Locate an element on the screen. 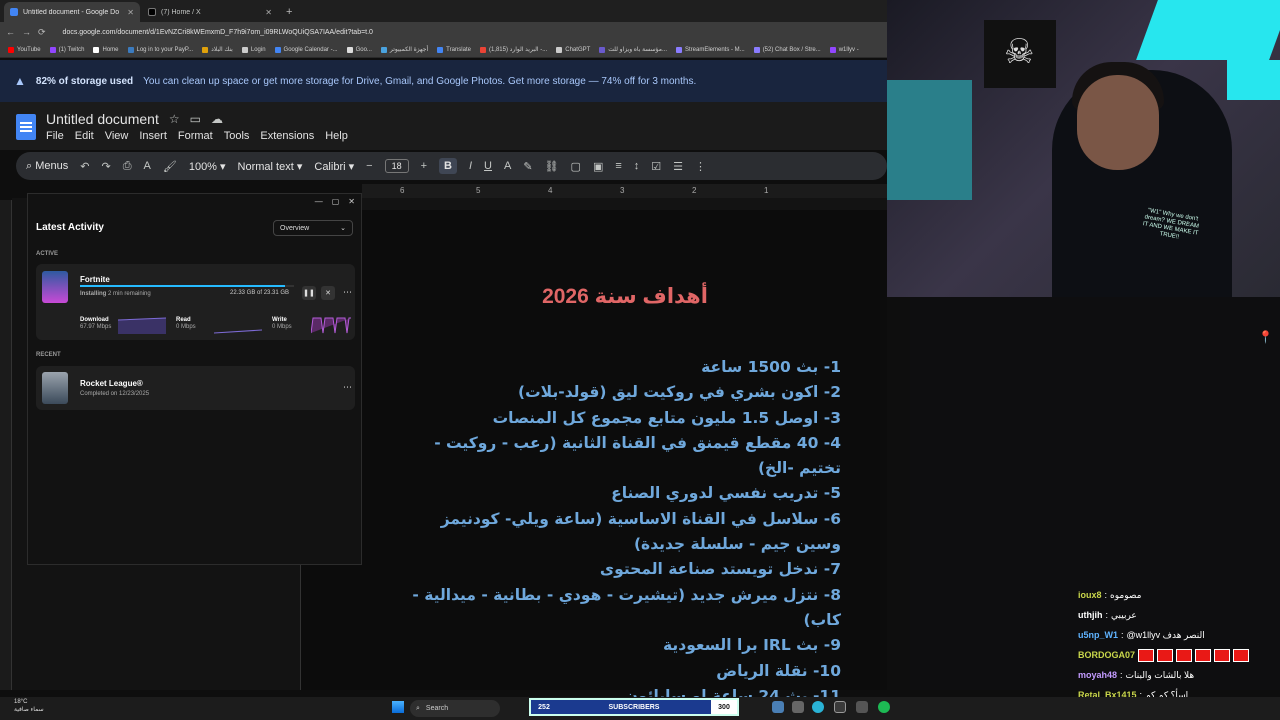 This screenshot has height=720, width=1280. menu-item-help: Help is located at coordinates (336, 136).